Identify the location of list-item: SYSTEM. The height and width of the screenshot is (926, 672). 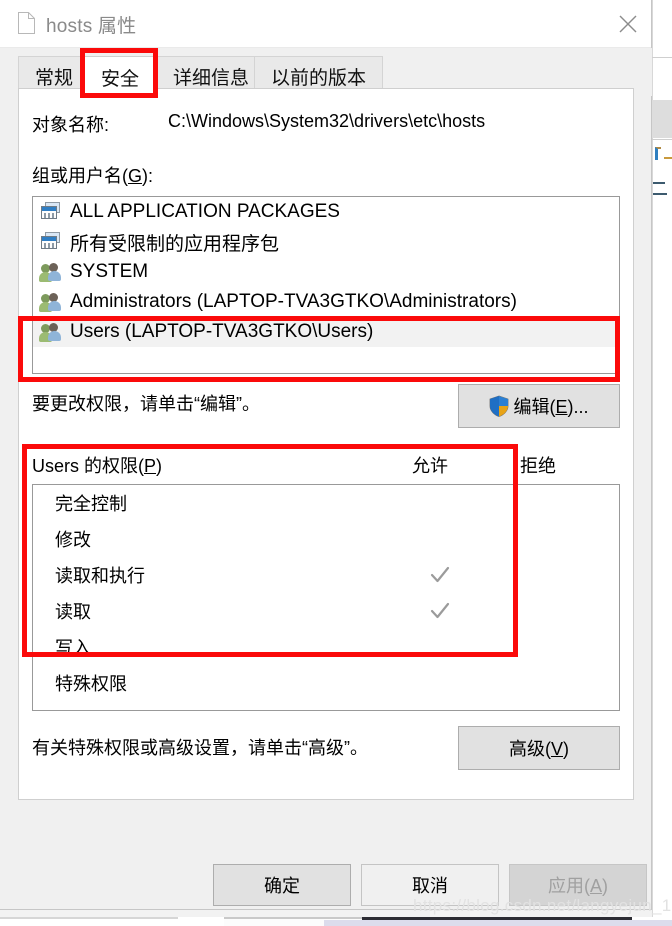
(326, 272).